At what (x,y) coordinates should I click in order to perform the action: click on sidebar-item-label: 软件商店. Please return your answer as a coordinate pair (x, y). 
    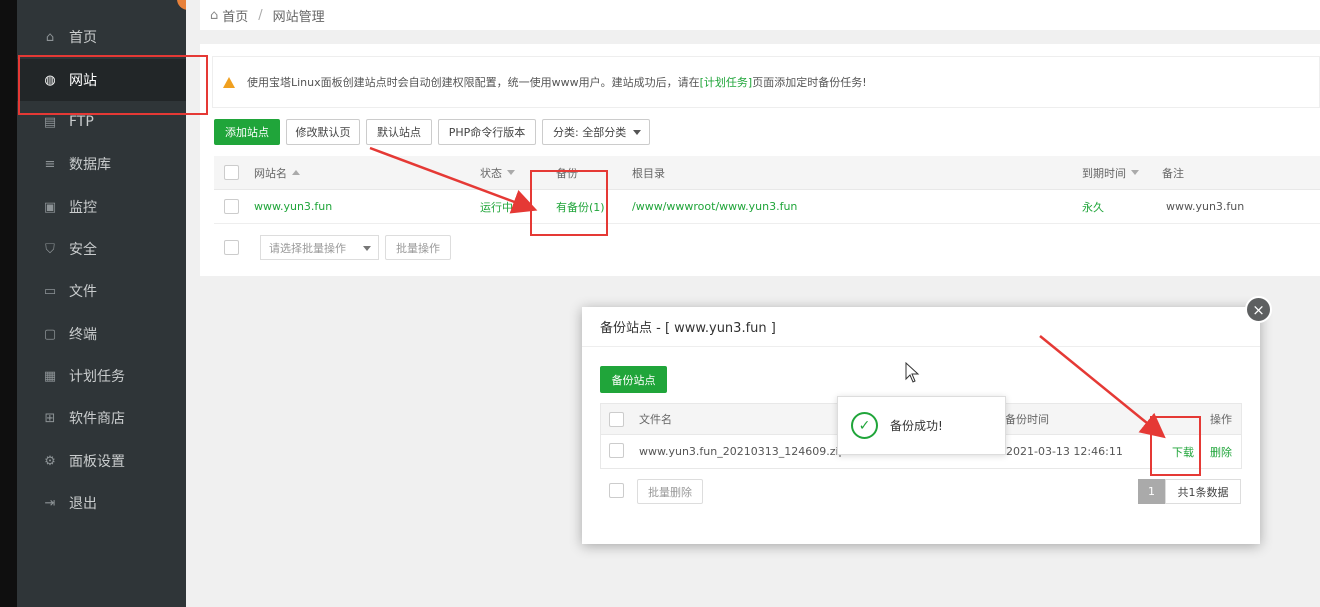
    Looking at the image, I should click on (97, 419).